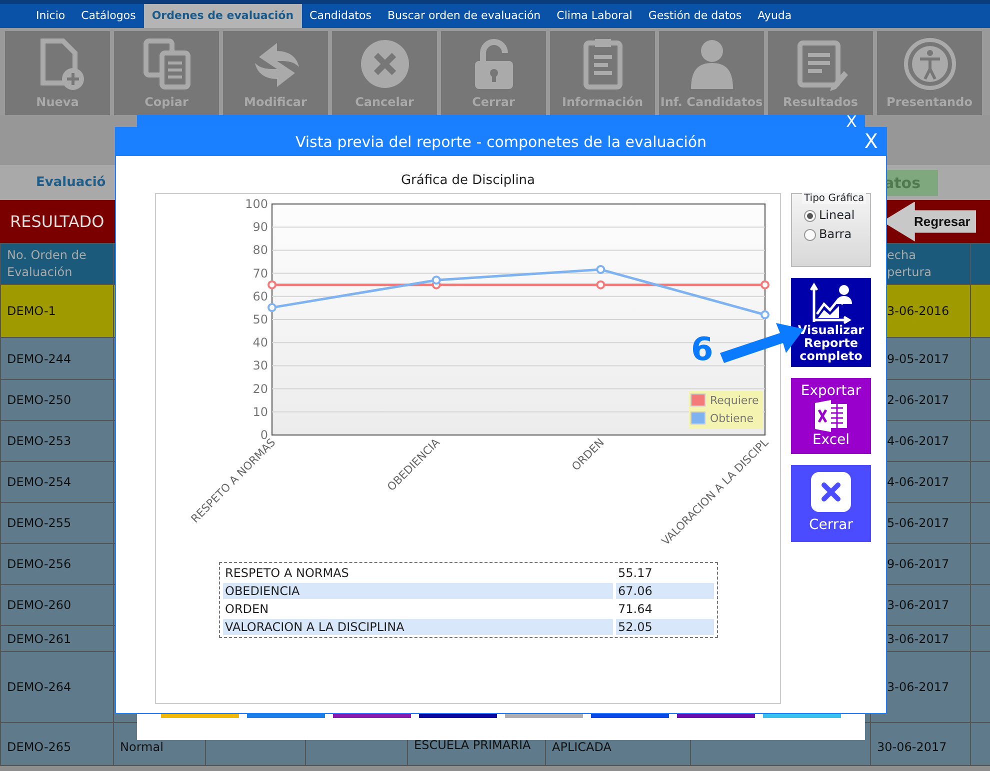 Image resolution: width=990 pixels, height=771 pixels. Describe the element at coordinates (57, 639) in the screenshot. I see `table-cell: DEMO-261` at that location.